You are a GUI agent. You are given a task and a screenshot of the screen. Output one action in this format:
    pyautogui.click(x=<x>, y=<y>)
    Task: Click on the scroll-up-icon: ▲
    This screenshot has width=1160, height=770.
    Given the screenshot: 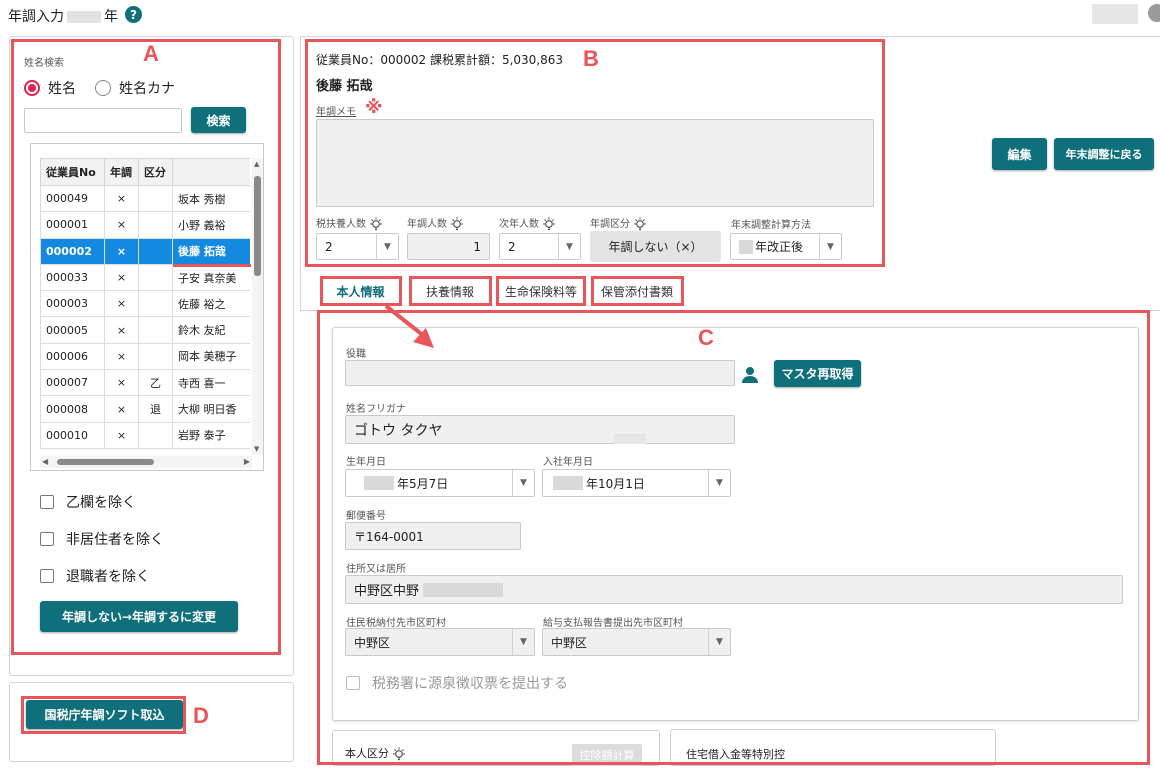 What is the action you would take?
    pyautogui.click(x=256, y=164)
    